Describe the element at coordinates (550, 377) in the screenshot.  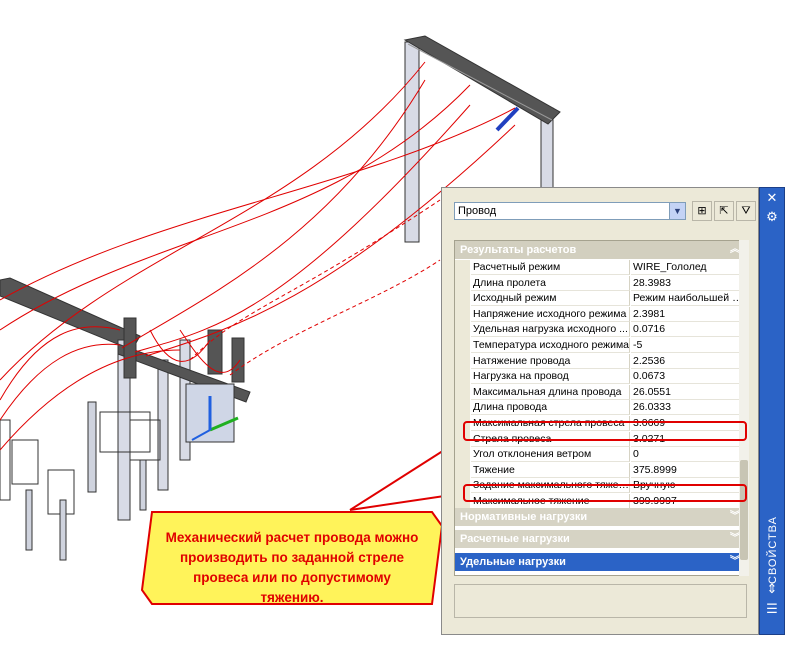
I see `property-name: Нагрузка на провод` at that location.